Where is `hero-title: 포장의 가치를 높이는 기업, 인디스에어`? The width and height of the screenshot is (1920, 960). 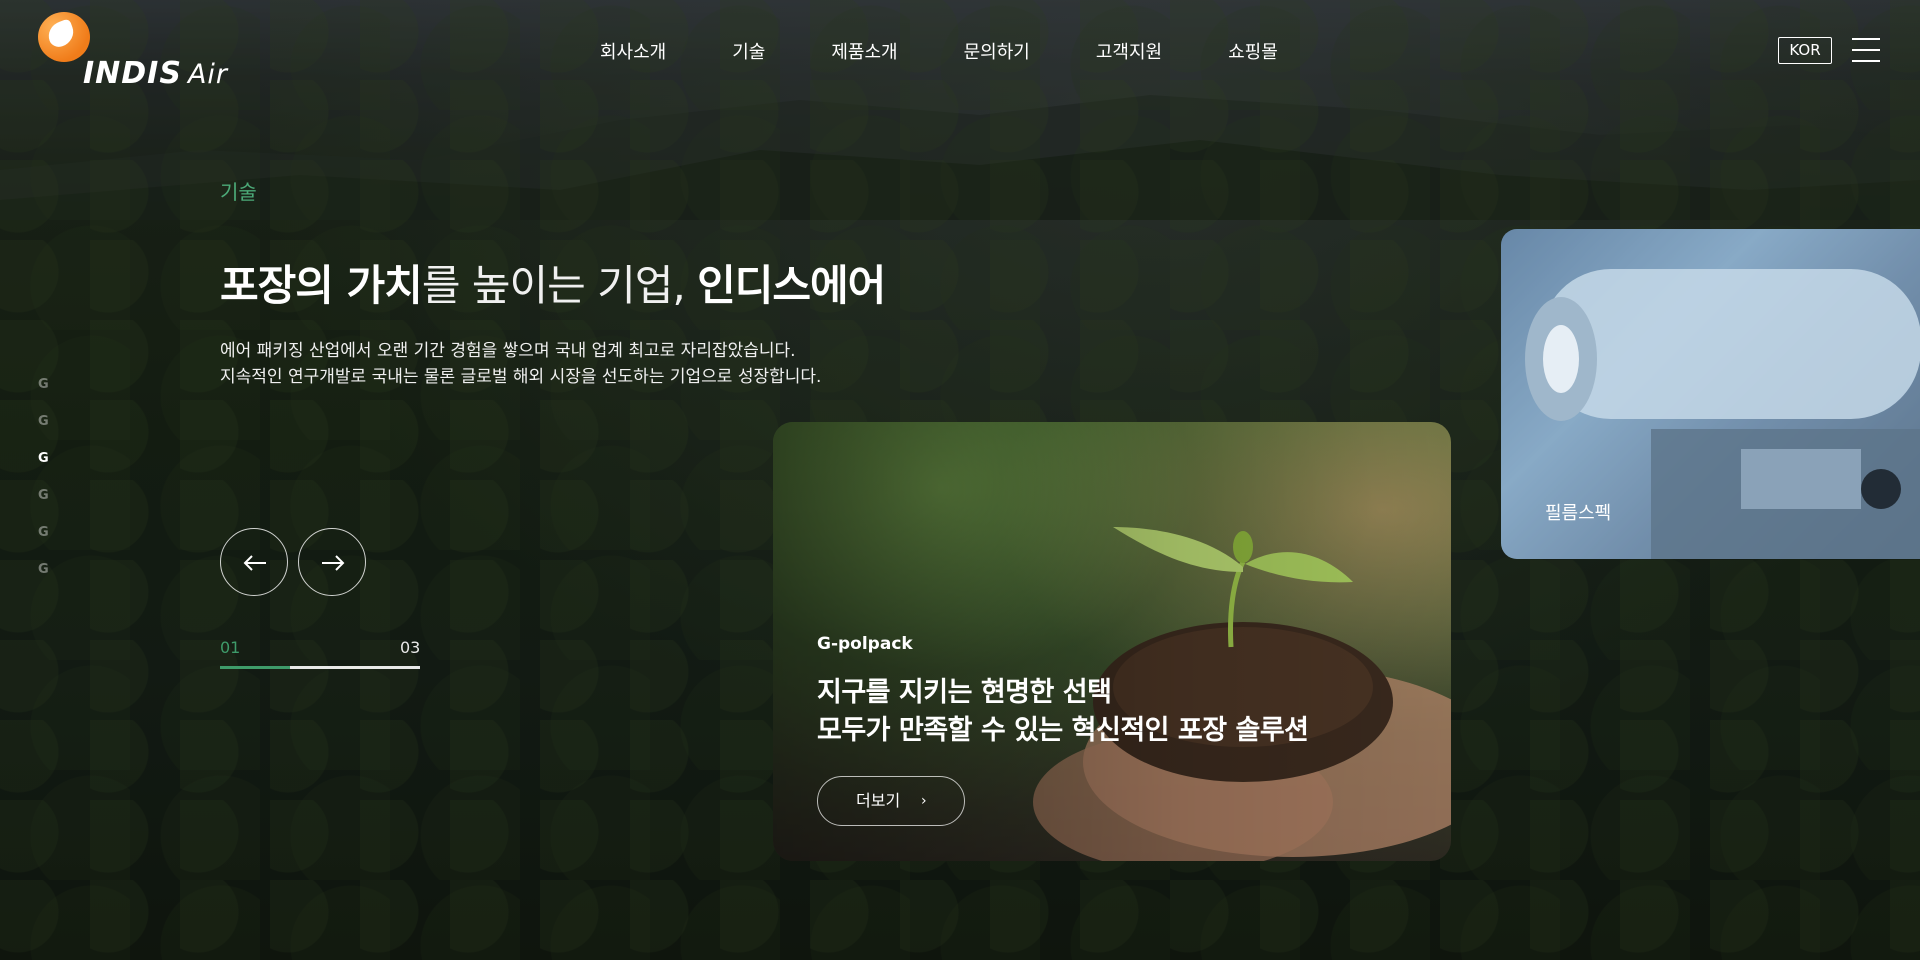 hero-title: 포장의 가치를 높이는 기업, 인디스에어 is located at coordinates (553, 285).